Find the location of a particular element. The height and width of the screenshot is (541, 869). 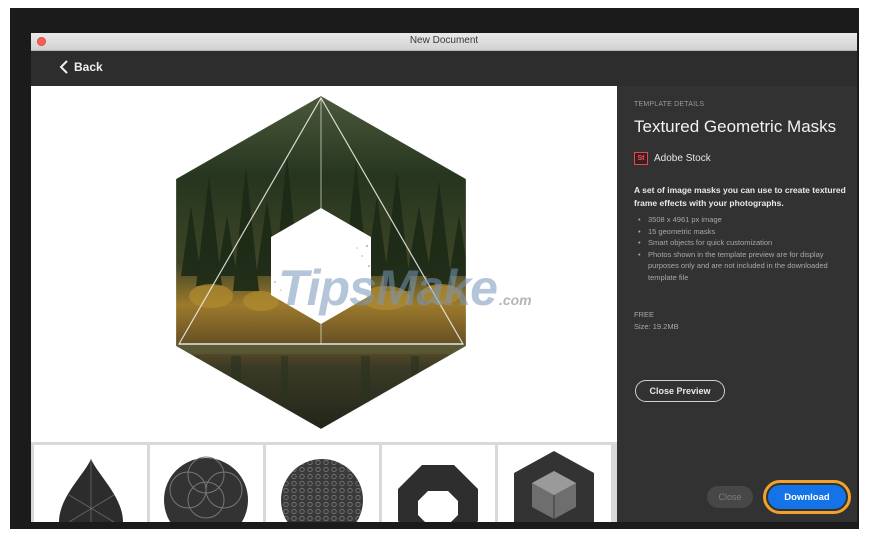

toolbar: Back is located at coordinates (444, 68).